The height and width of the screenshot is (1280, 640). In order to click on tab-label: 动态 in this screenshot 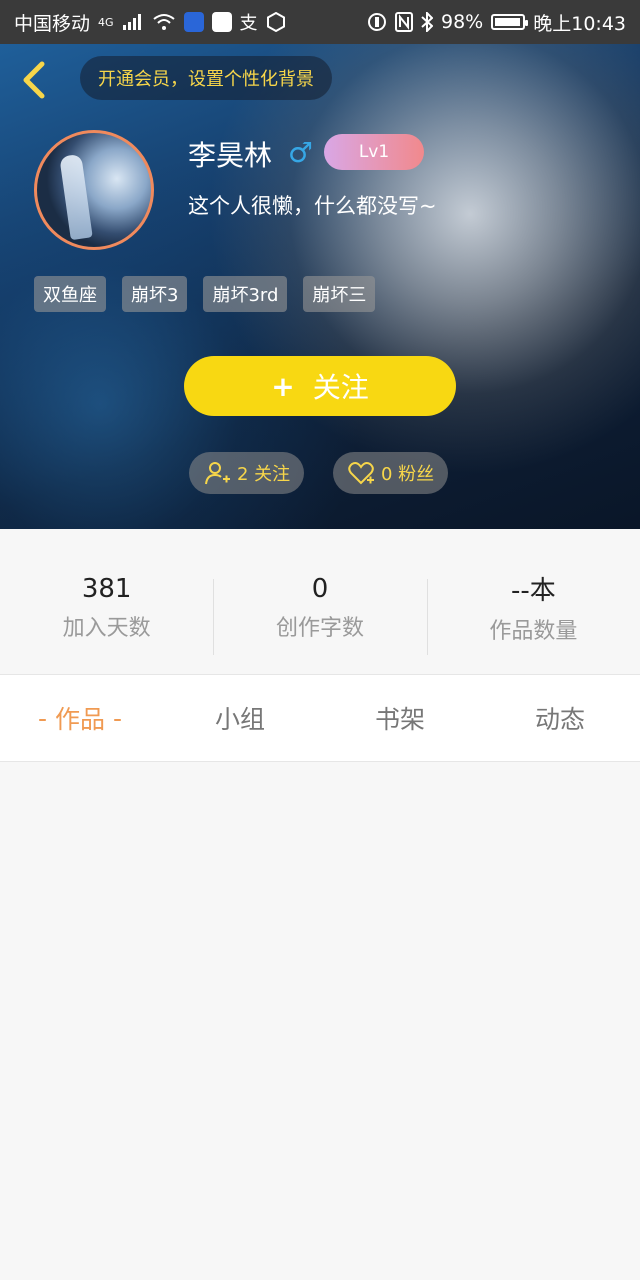, I will do `click(559, 719)`.